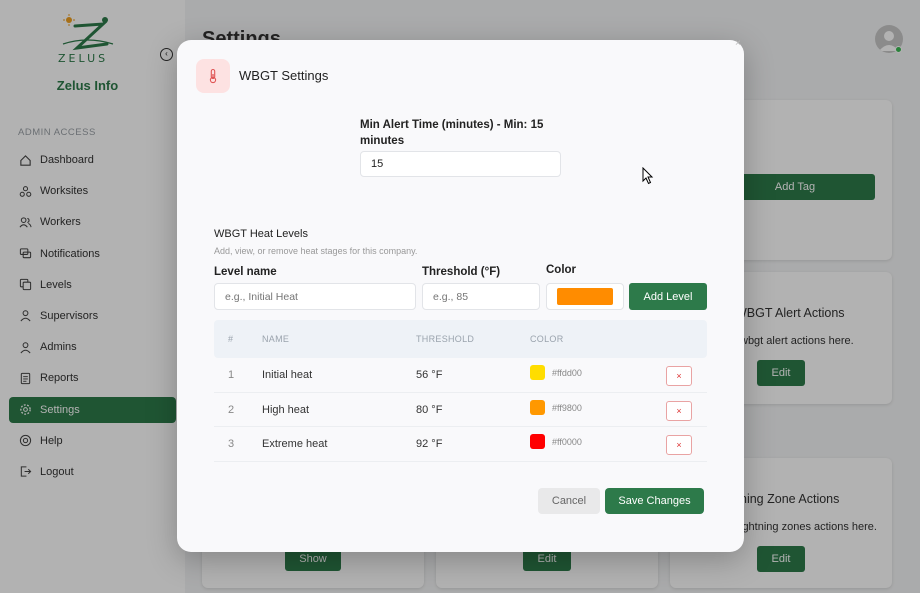 This screenshot has height=593, width=920. Describe the element at coordinates (460, 444) in the screenshot. I see `table-row: 3 Extreme heat 92 °F #ff0000 ×` at that location.